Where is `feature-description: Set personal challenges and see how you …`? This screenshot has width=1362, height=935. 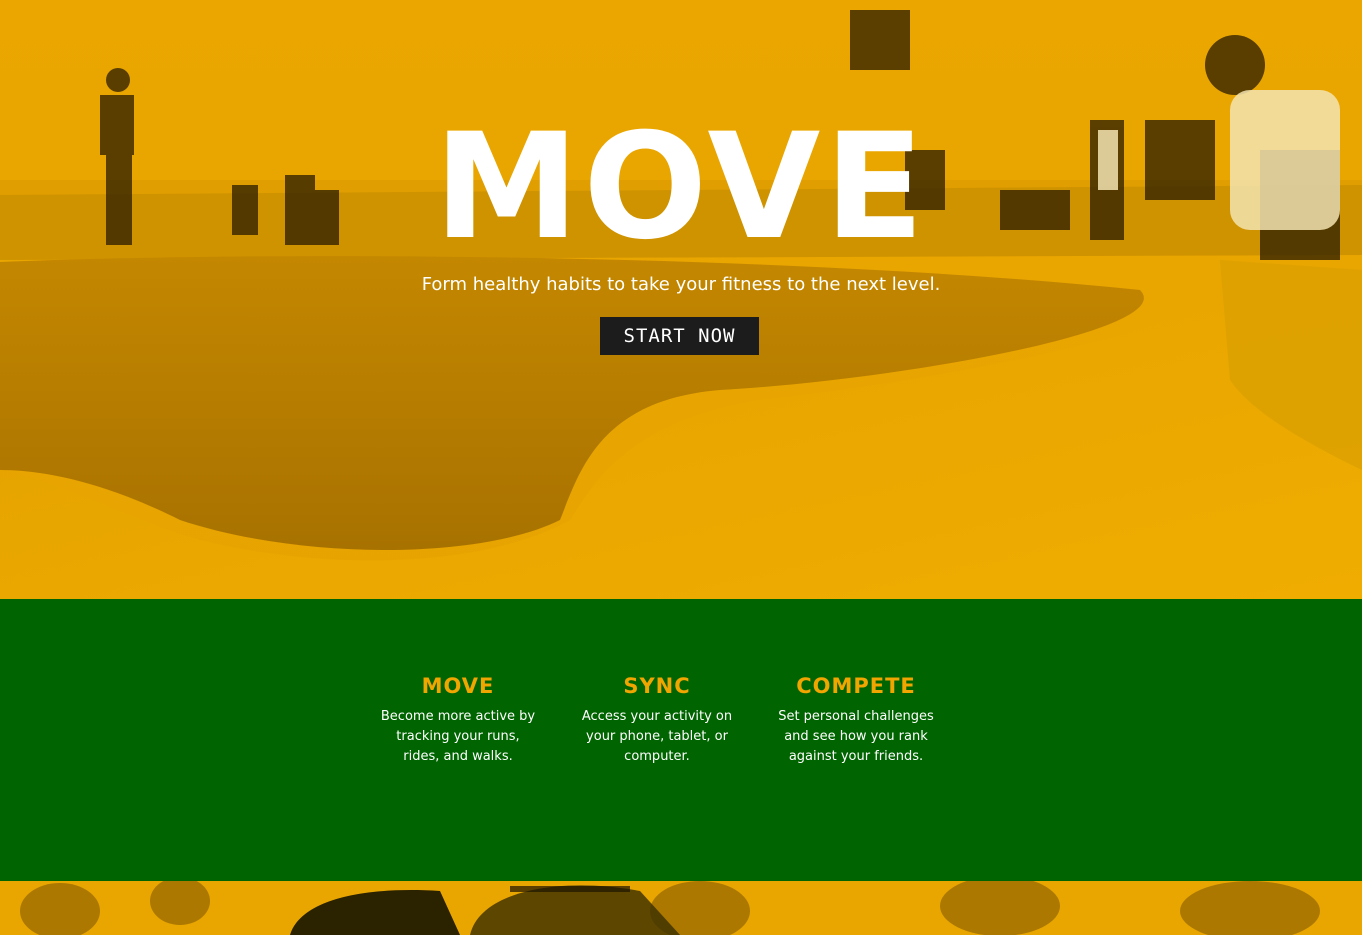 feature-description: Set personal challenges and see how you … is located at coordinates (856, 736).